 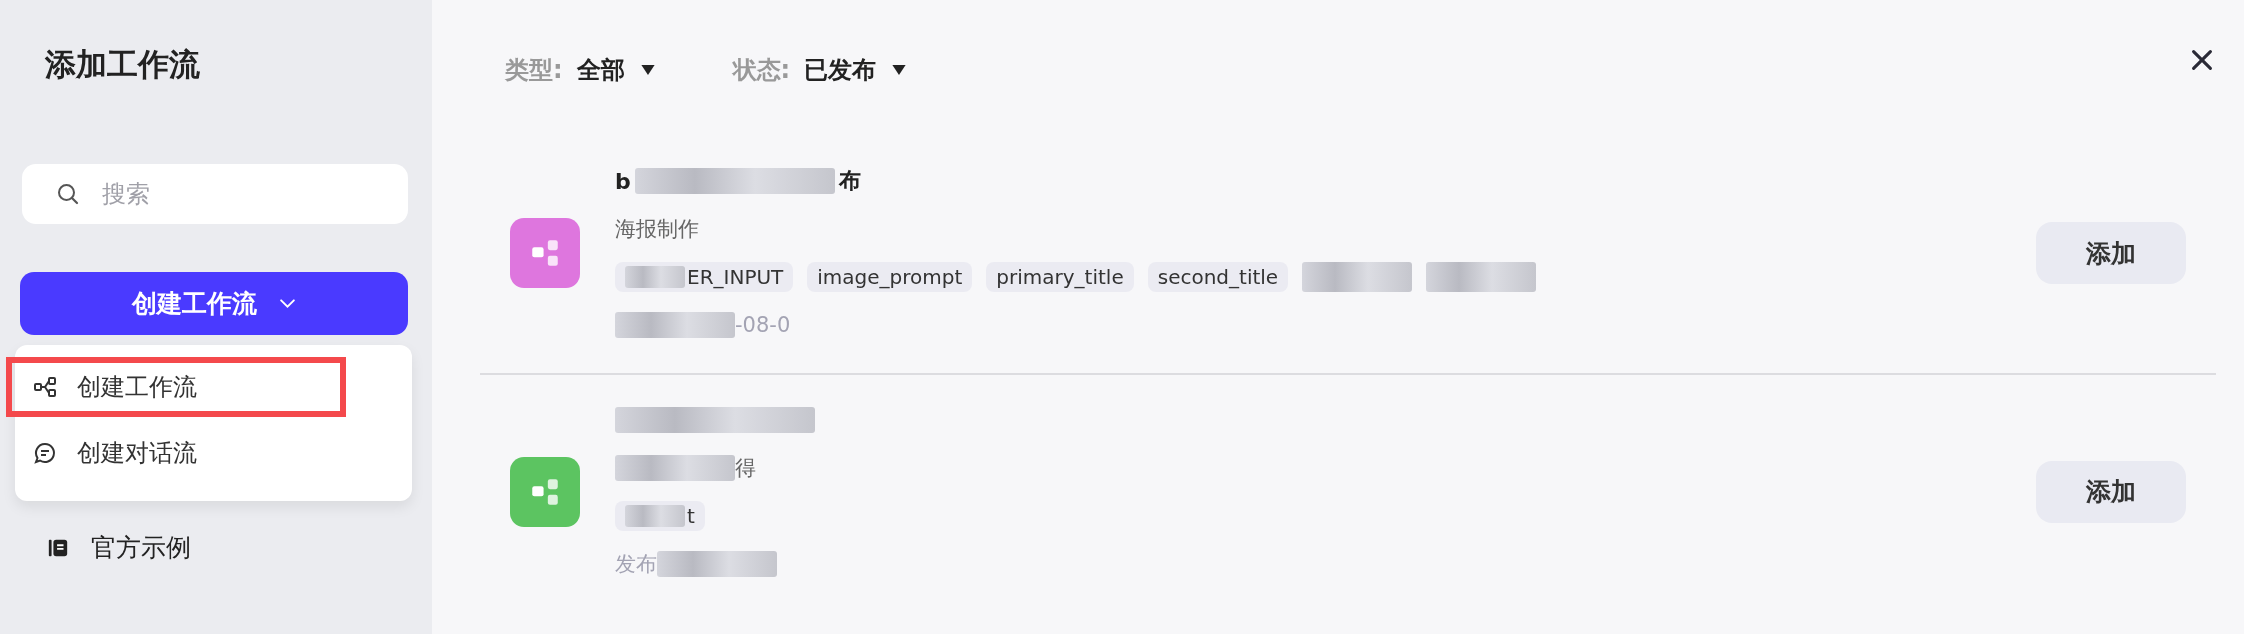 What do you see at coordinates (213, 453) in the screenshot?
I see `menu-item: 创建对话流` at bounding box center [213, 453].